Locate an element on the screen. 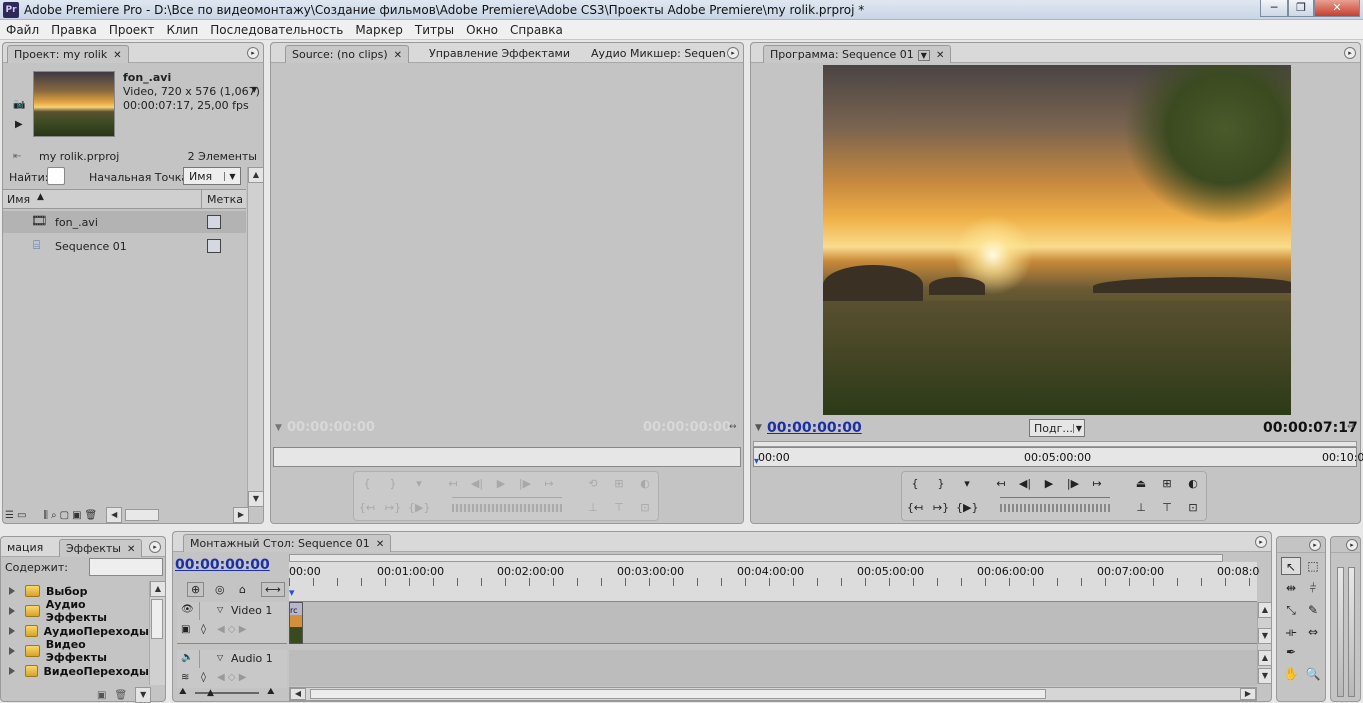 Image resolution: width=1363 pixels, height=703 pixels. toggle-av-icon: ⊡ is located at coordinates (645, 508).